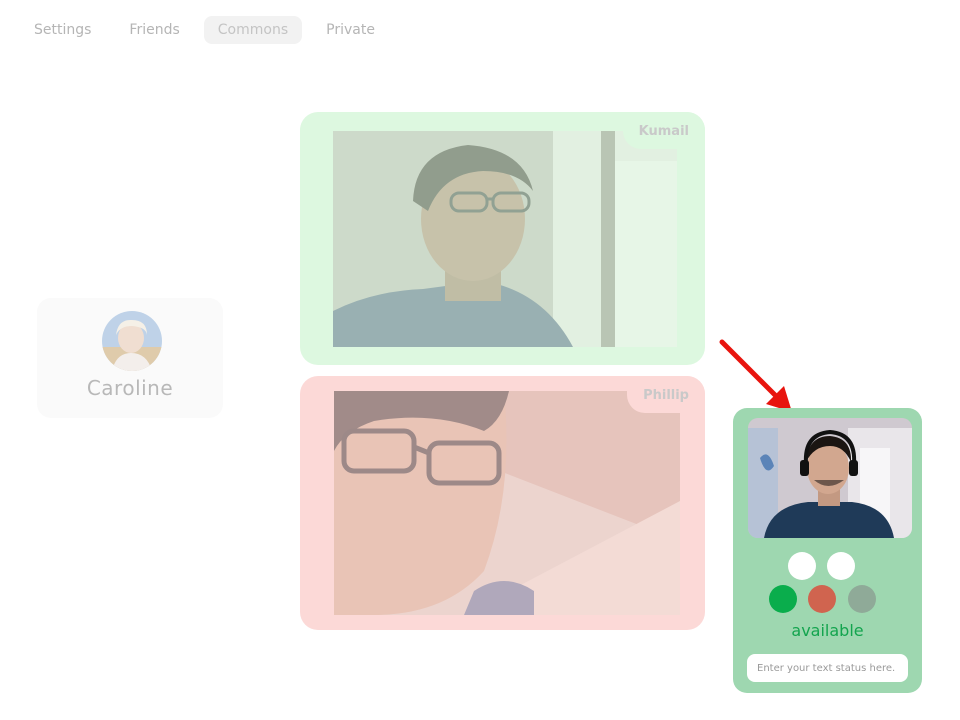 Image resolution: width=960 pixels, height=720 pixels. I want to click on status-text-input, so click(827, 668).